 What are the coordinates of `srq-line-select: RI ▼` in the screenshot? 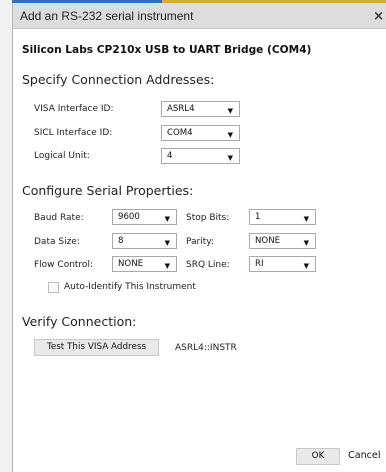 It's located at (282, 264).